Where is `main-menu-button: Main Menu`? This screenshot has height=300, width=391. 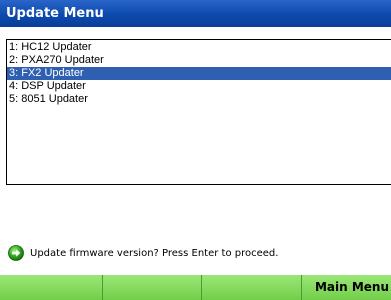 main-menu-button: Main Menu is located at coordinates (346, 287).